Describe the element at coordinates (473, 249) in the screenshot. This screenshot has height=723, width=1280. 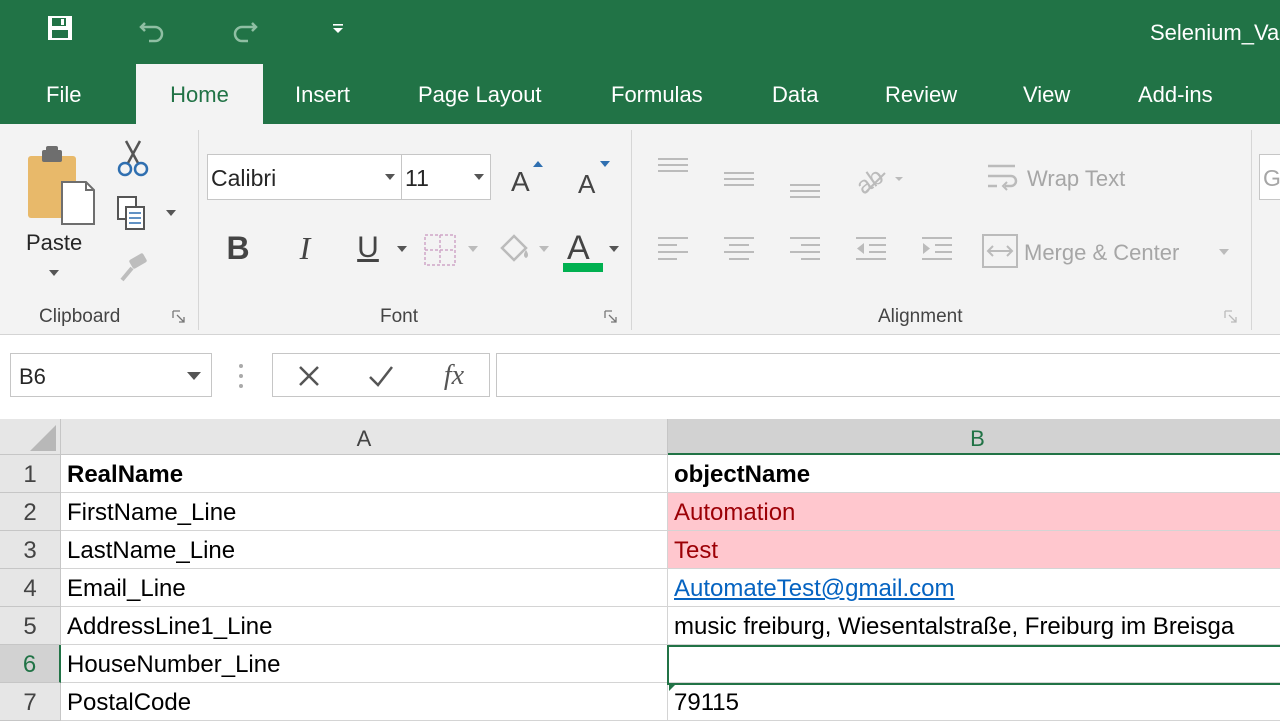
I see `borders-dropdown-icon` at that location.